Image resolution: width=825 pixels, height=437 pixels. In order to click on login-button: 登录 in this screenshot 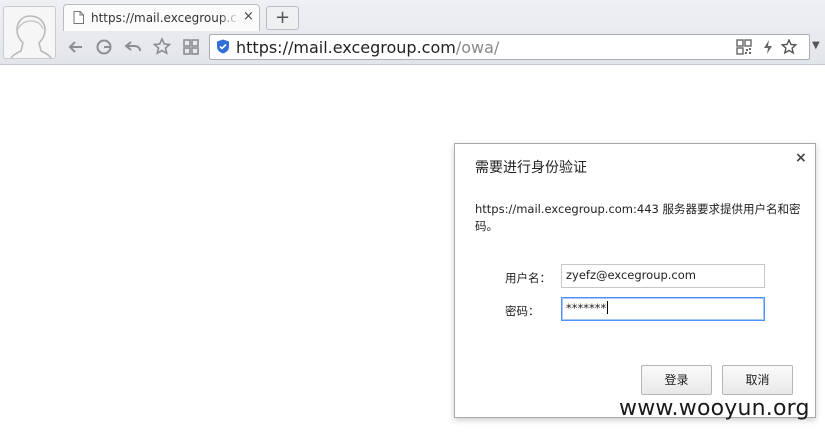, I will do `click(676, 380)`.